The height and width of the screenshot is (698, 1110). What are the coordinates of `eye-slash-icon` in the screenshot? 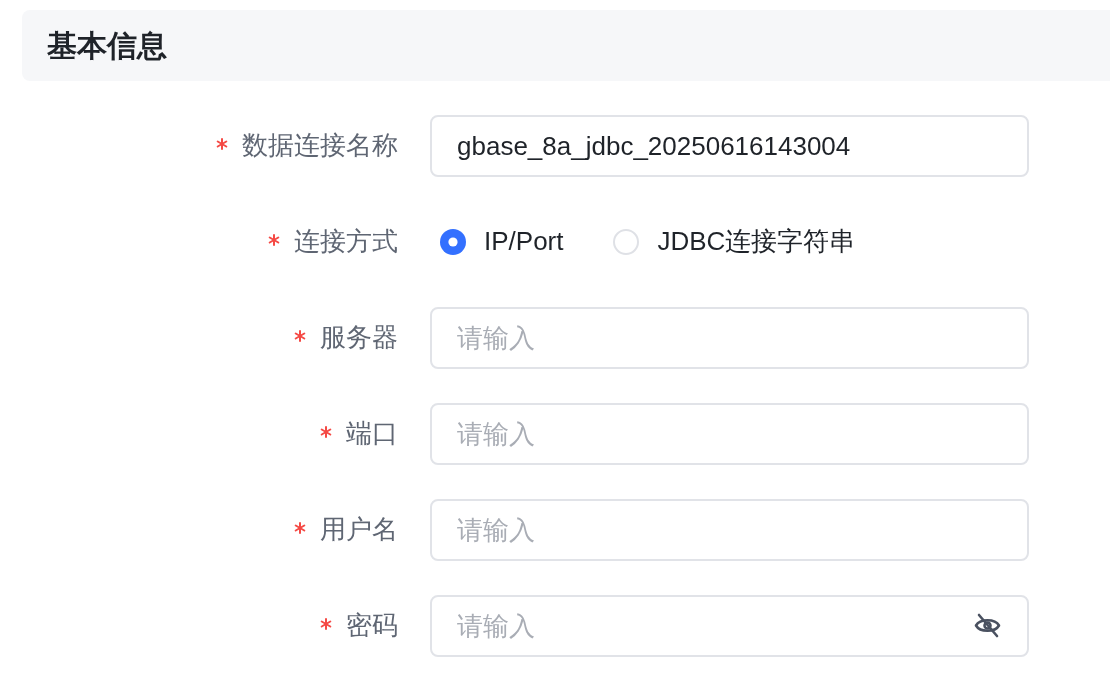 It's located at (987, 625).